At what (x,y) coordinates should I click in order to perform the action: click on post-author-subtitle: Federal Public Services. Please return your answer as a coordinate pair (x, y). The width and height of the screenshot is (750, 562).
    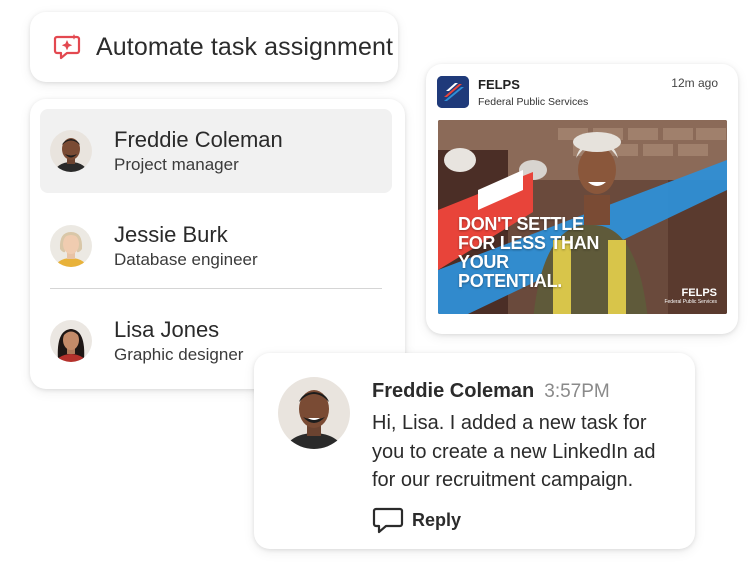
    Looking at the image, I should click on (533, 102).